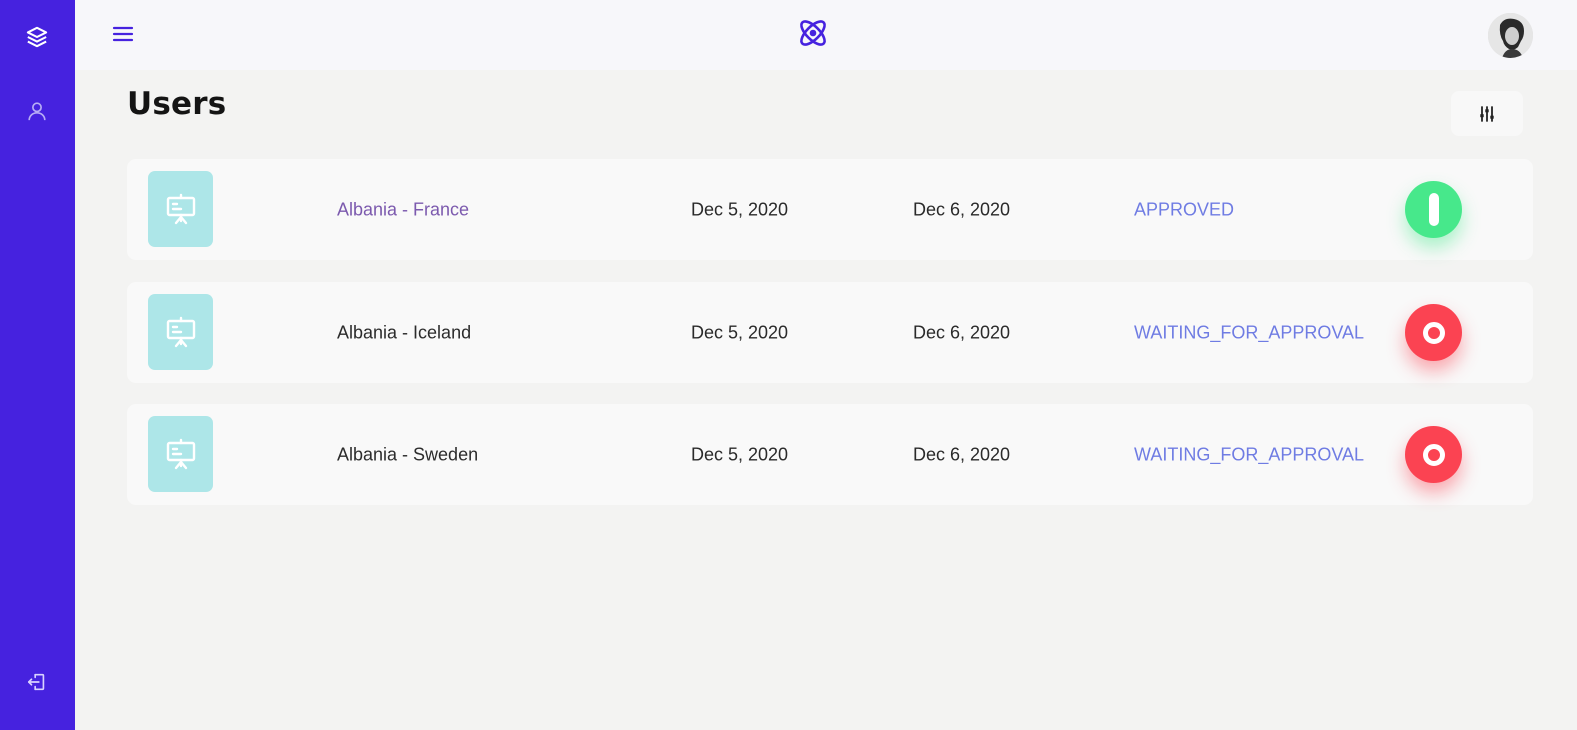 This screenshot has width=1577, height=730. Describe the element at coordinates (1184, 209) in the screenshot. I see `status-text: APPROVED` at that location.